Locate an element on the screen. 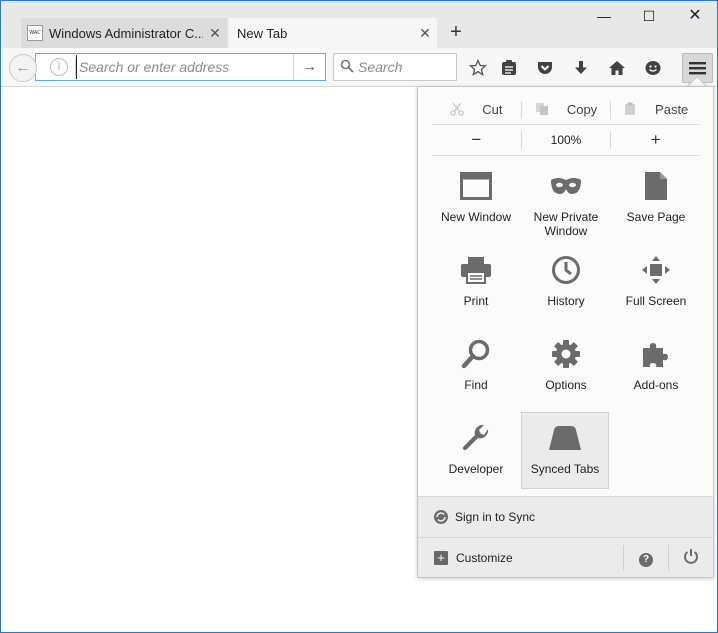  menu-item-label: Developer is located at coordinates (476, 469).